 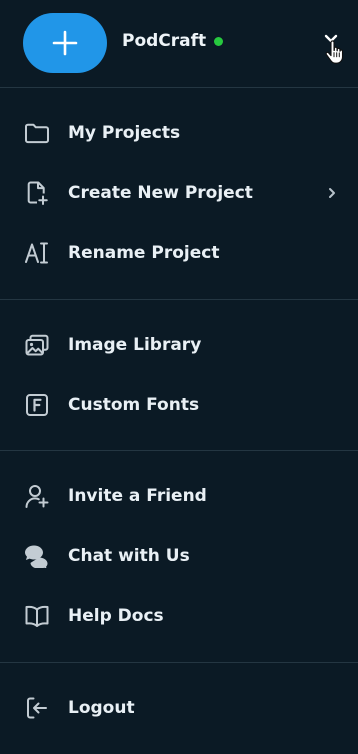 I want to click on menu-item-label: Rename Project, so click(x=144, y=253).